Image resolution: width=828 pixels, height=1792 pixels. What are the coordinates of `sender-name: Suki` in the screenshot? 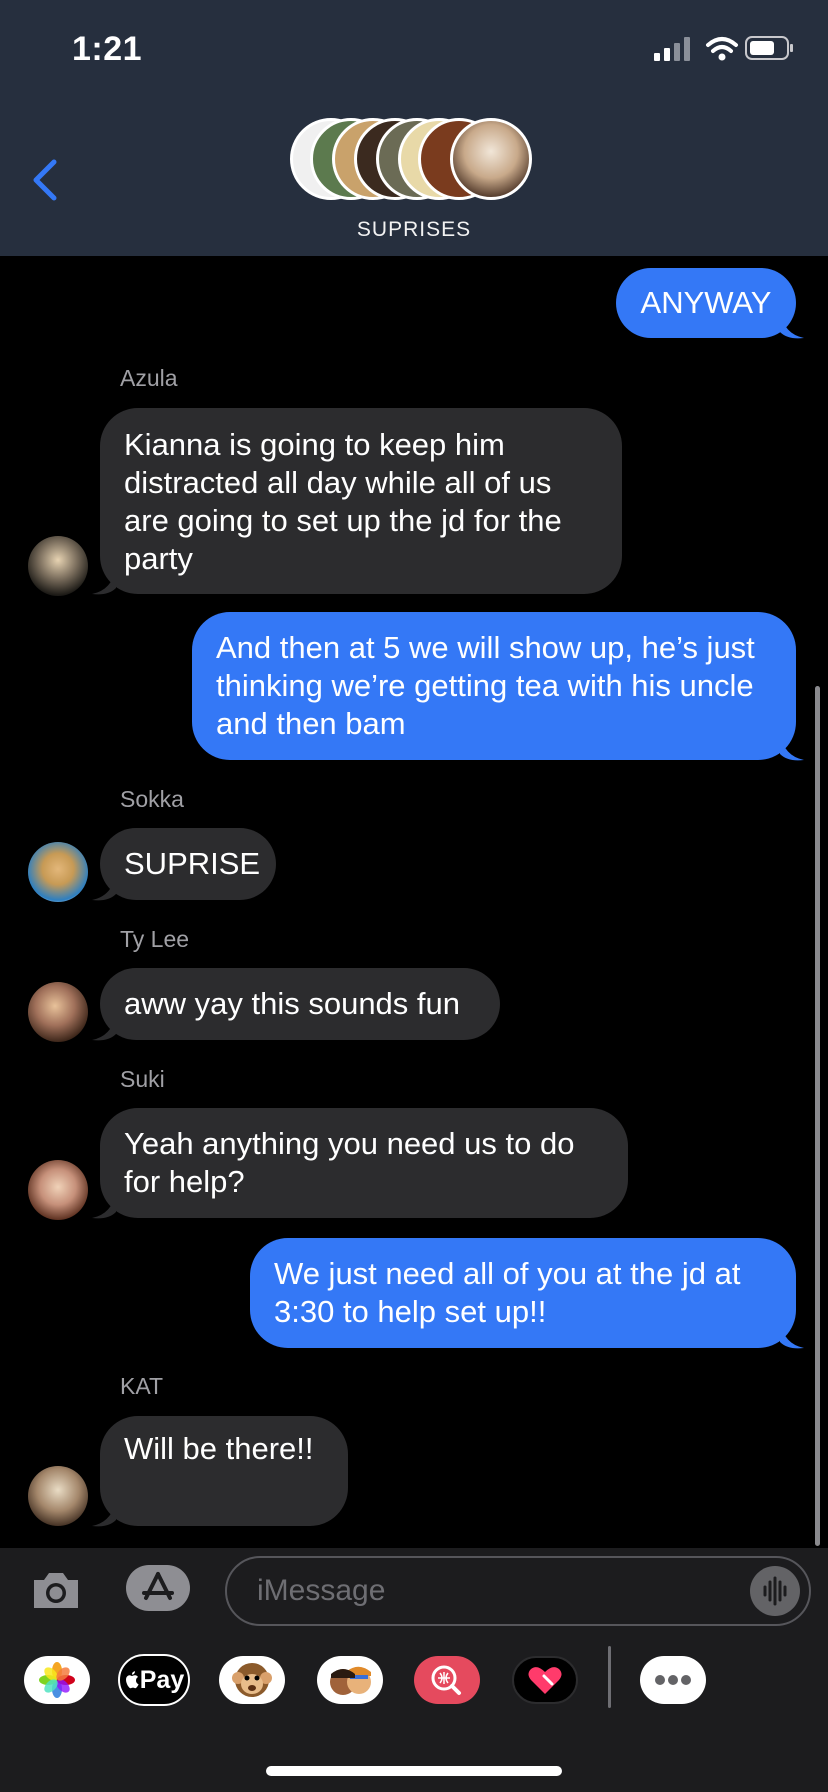 It's located at (142, 1079).